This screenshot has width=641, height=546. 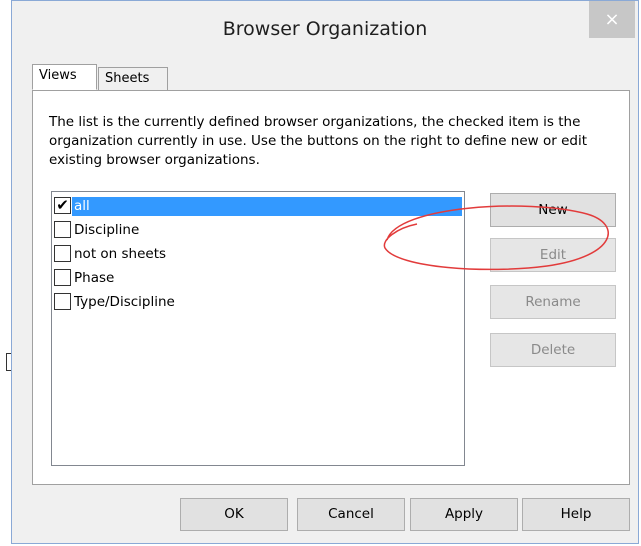 What do you see at coordinates (258, 254) in the screenshot?
I see `list-item: not on sheets` at bounding box center [258, 254].